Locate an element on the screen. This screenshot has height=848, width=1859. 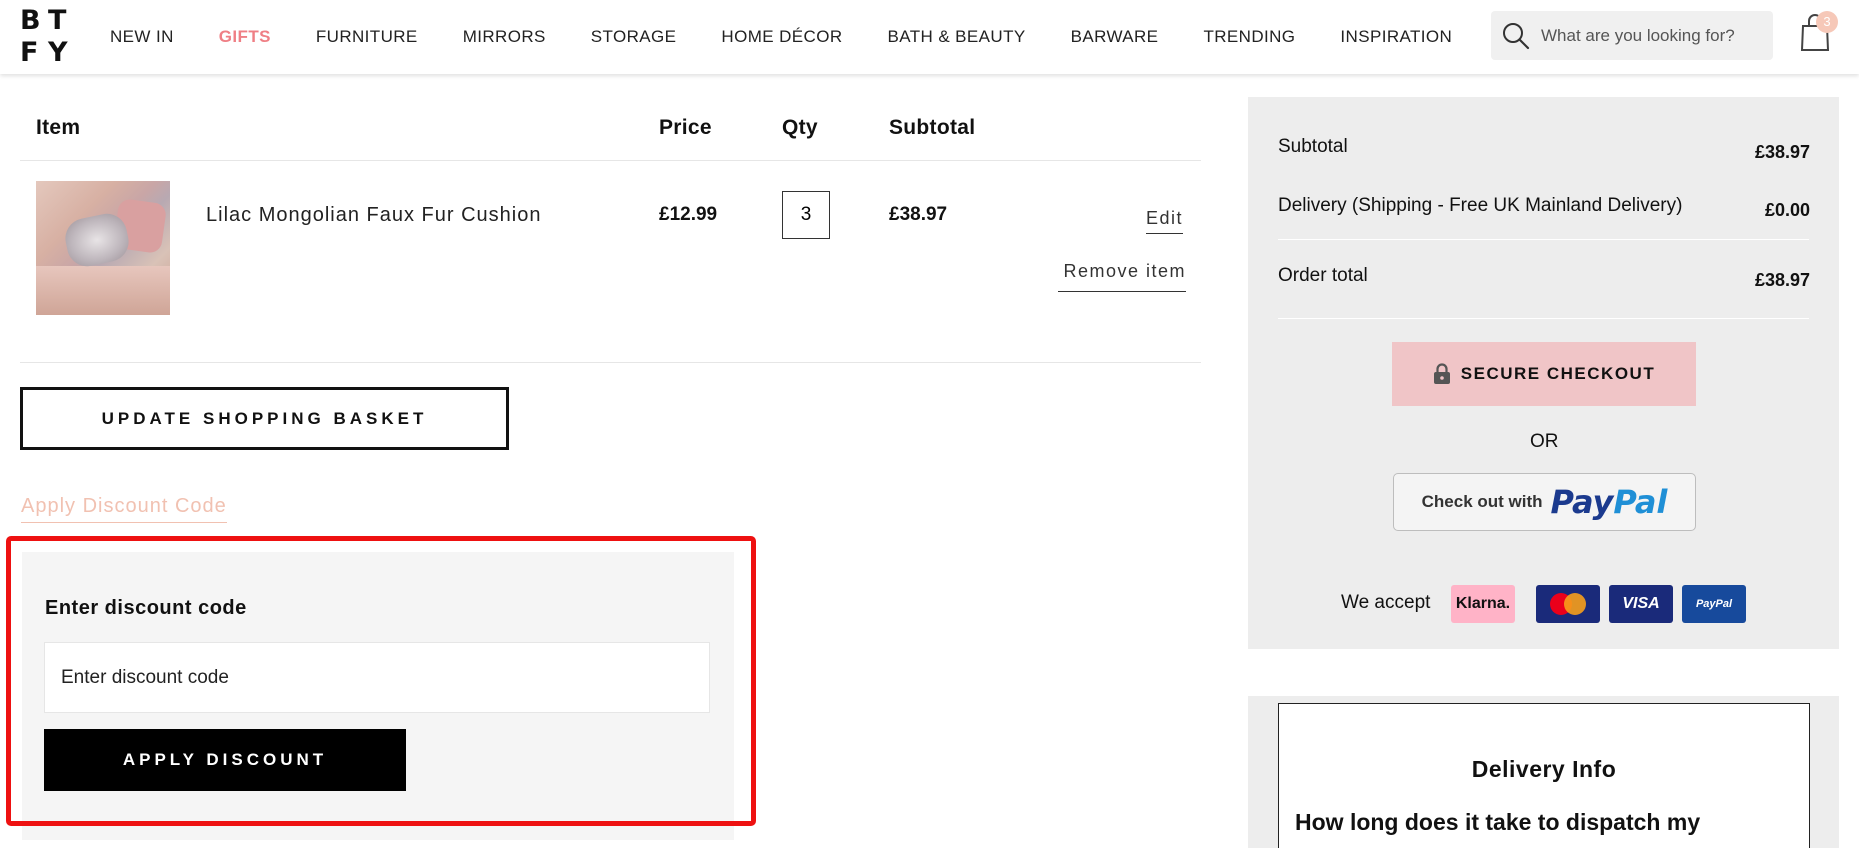
nav-item-barware: BARWARE is located at coordinates (1115, 37).